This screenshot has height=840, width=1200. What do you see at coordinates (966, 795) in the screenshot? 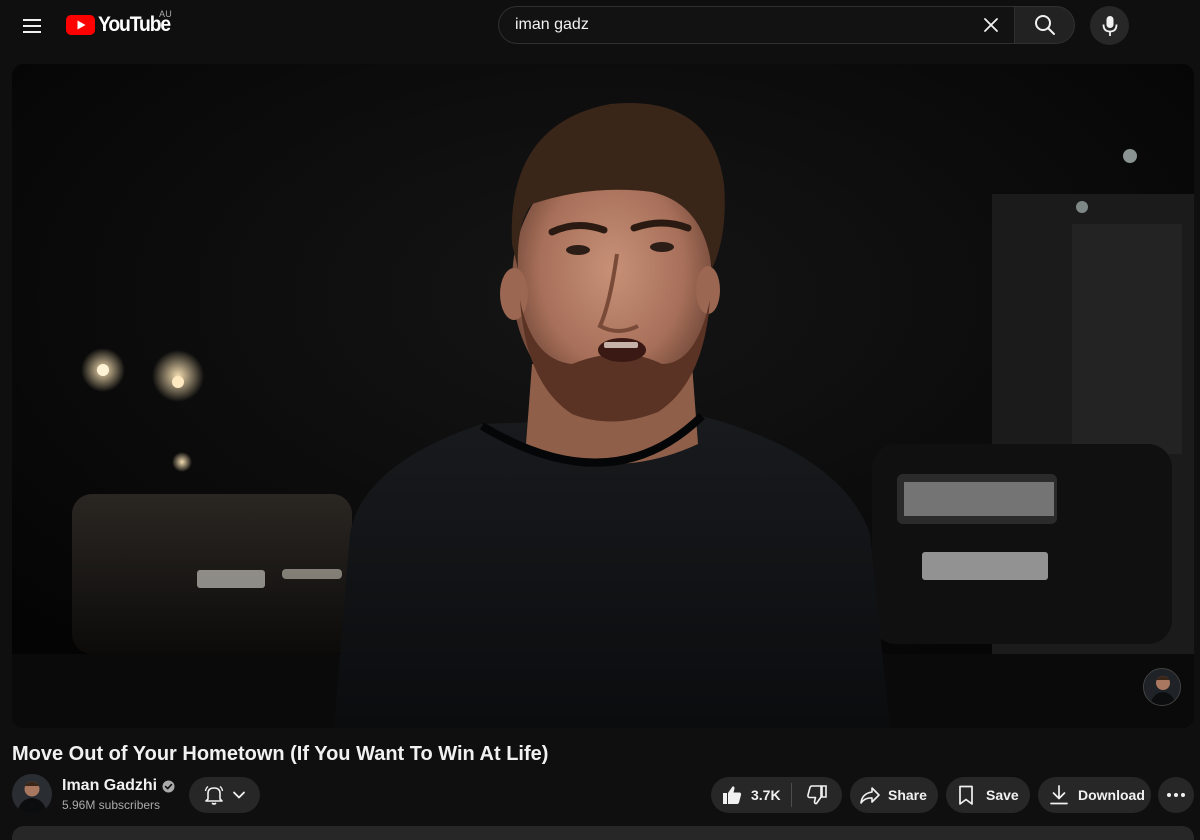
I see `bookmark-icon` at bounding box center [966, 795].